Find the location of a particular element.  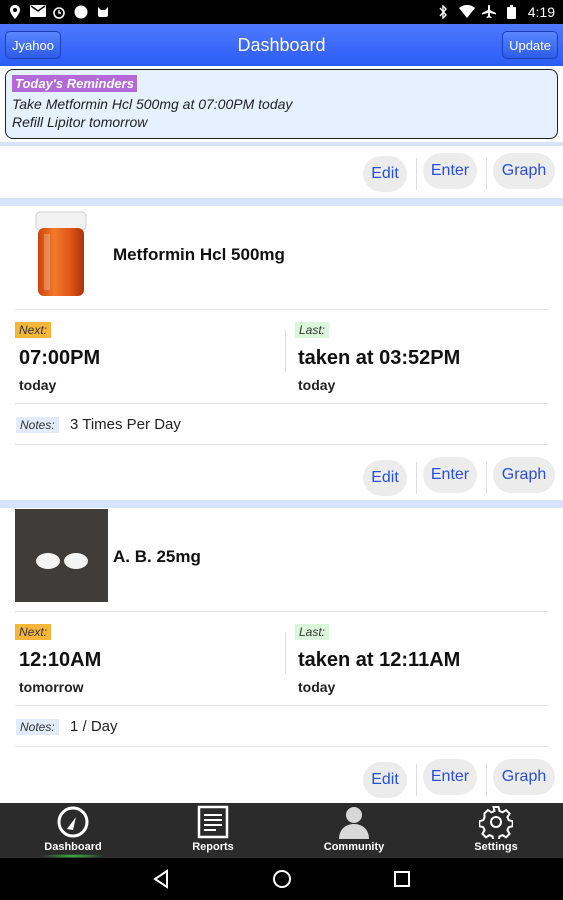

header-bar: Jyahoo Dashboard Update is located at coordinates (281, 45).